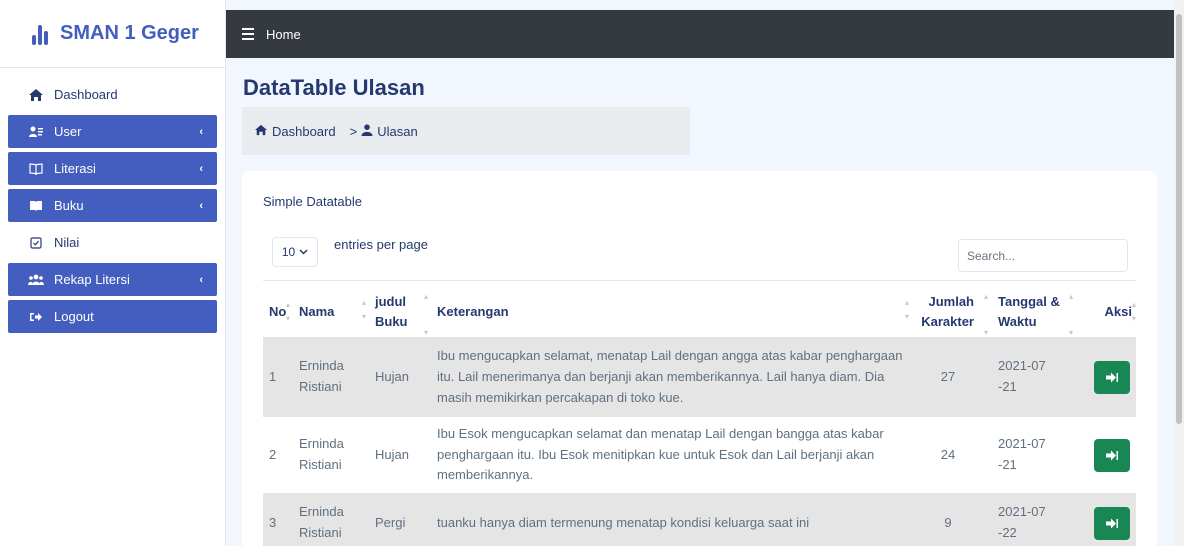 This screenshot has width=1184, height=546. I want to click on breadcrumb-current: Ulasan, so click(397, 131).